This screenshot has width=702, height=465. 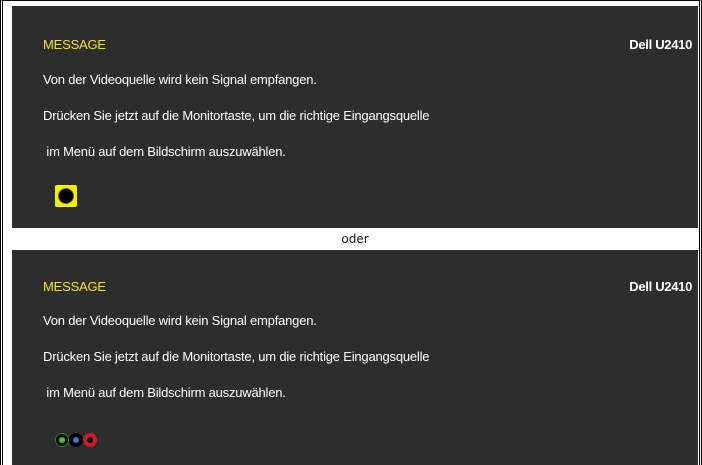 What do you see at coordinates (66, 196) in the screenshot?
I see `vga-connector-icon` at bounding box center [66, 196].